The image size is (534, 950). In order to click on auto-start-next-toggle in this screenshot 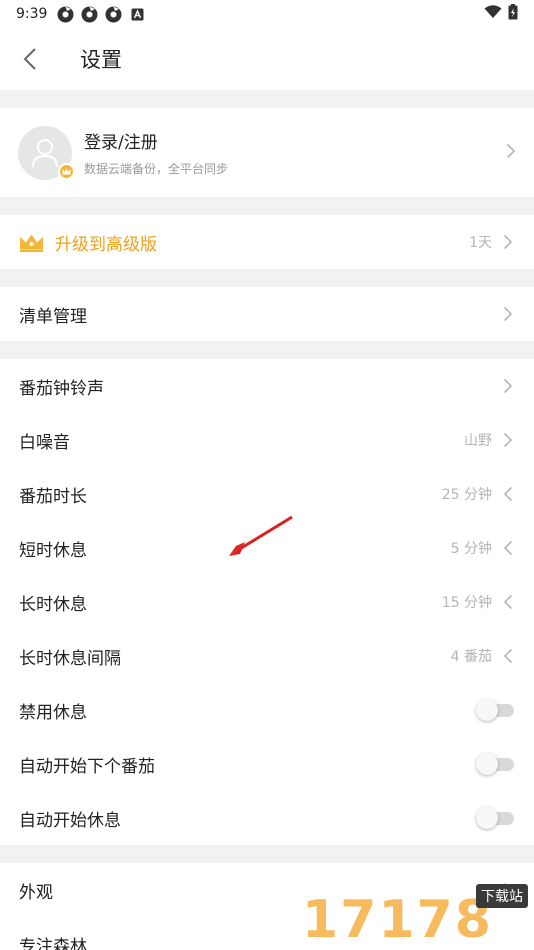, I will do `click(495, 764)`.